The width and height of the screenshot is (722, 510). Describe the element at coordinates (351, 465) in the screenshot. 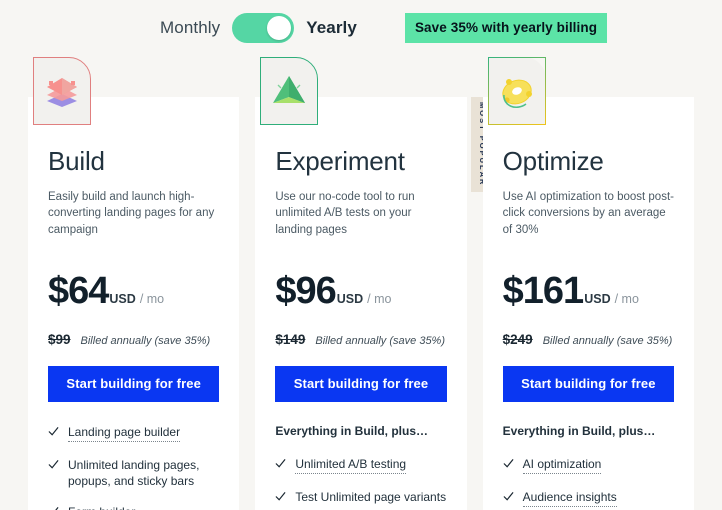

I see `feature-label: Unlimited A/B testing` at that location.